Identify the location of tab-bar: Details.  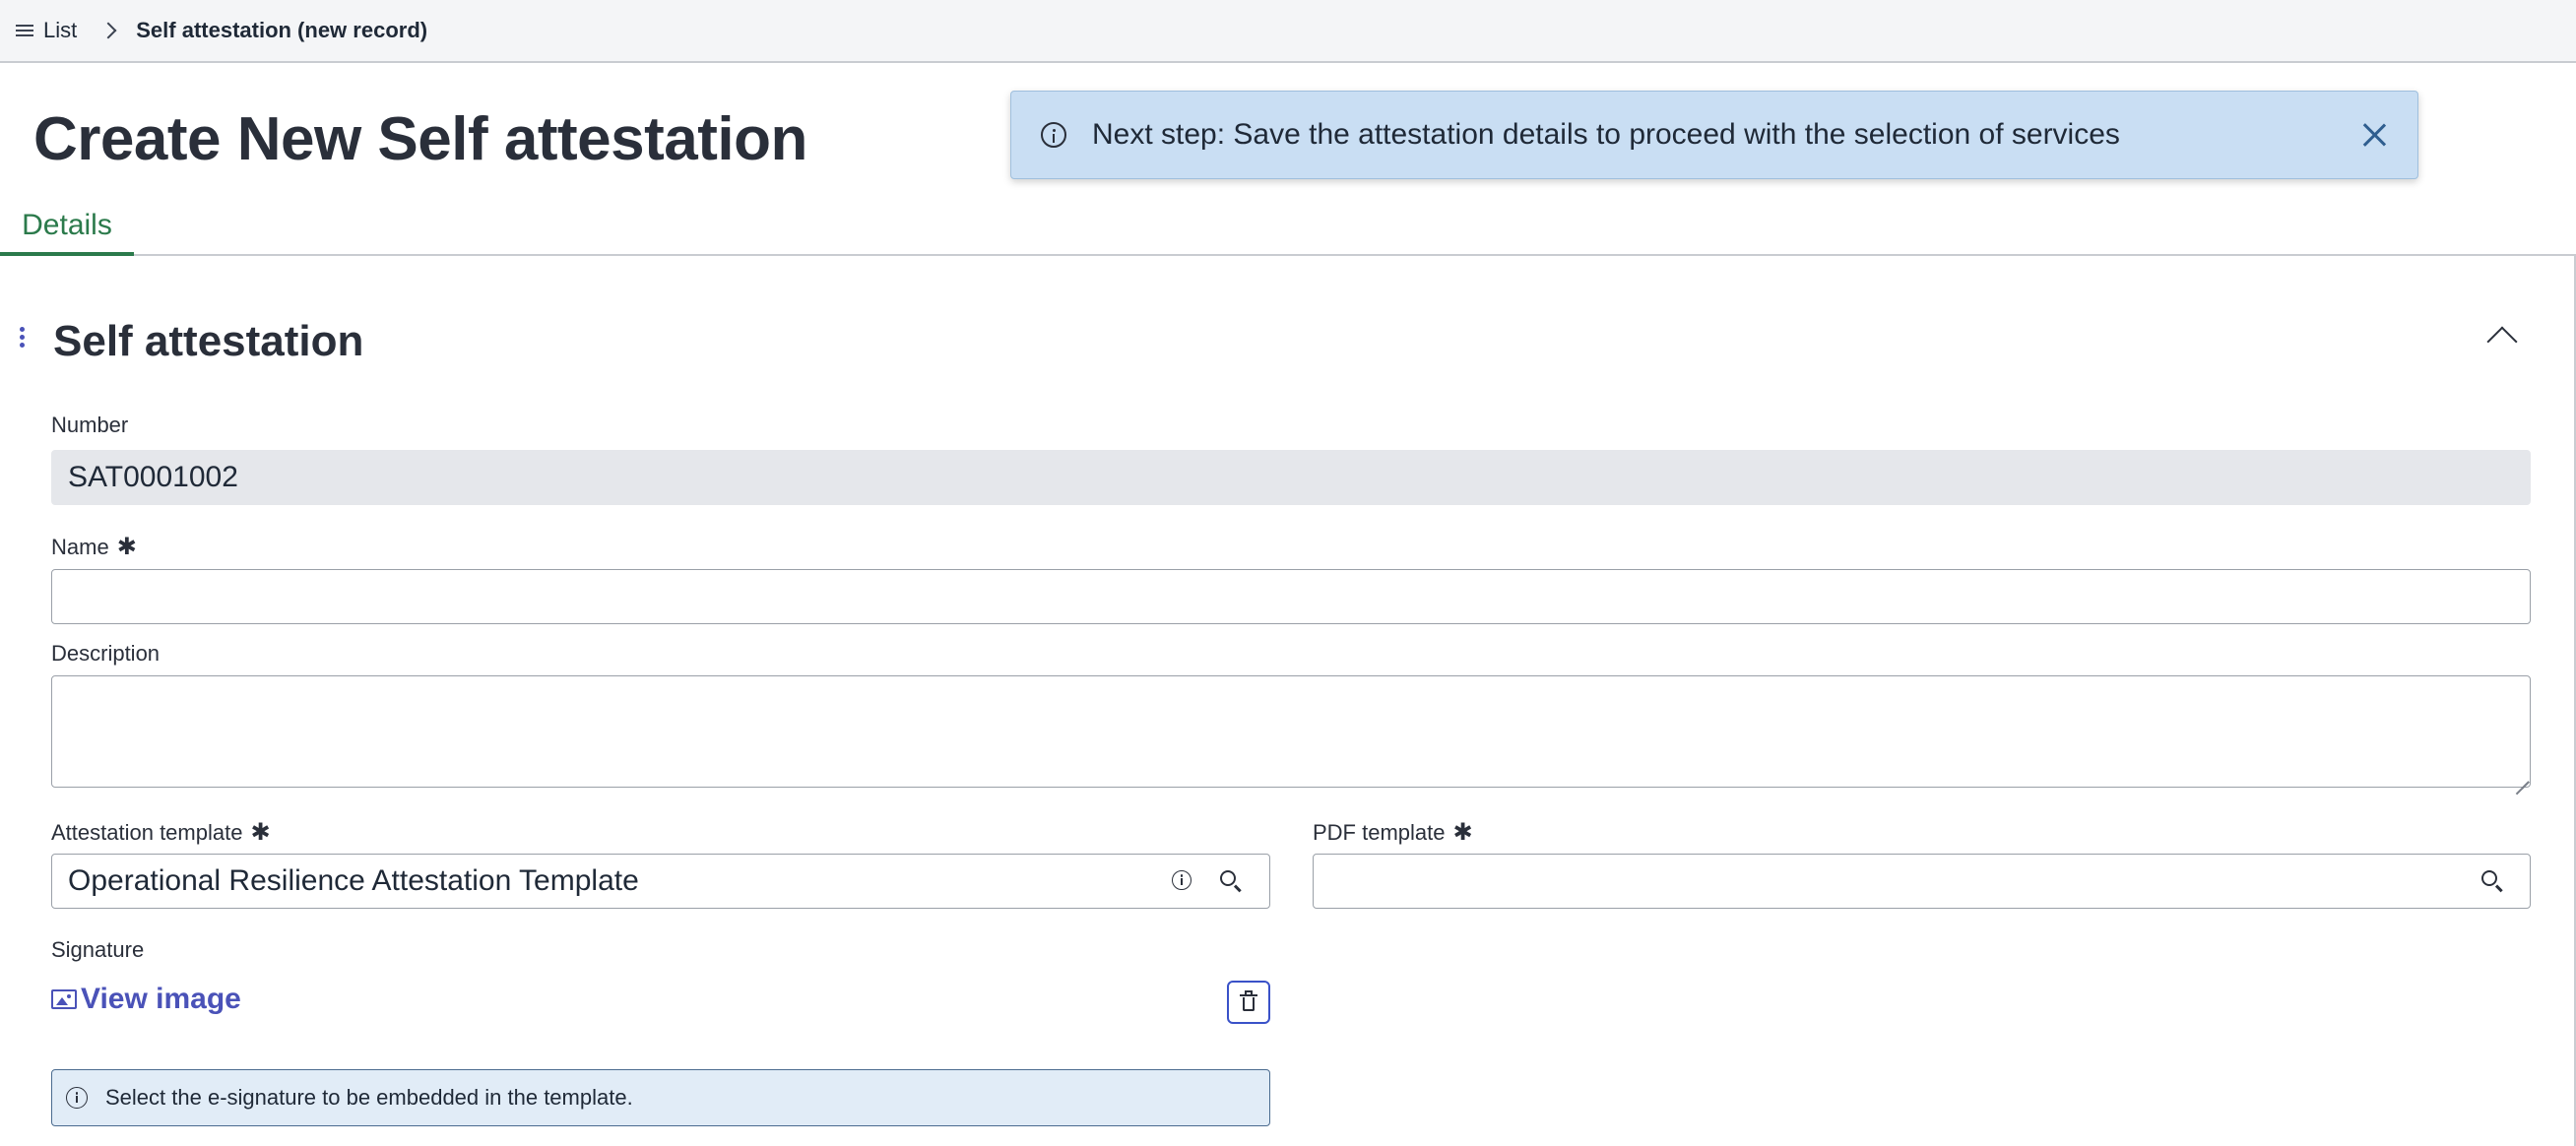
(1288, 230).